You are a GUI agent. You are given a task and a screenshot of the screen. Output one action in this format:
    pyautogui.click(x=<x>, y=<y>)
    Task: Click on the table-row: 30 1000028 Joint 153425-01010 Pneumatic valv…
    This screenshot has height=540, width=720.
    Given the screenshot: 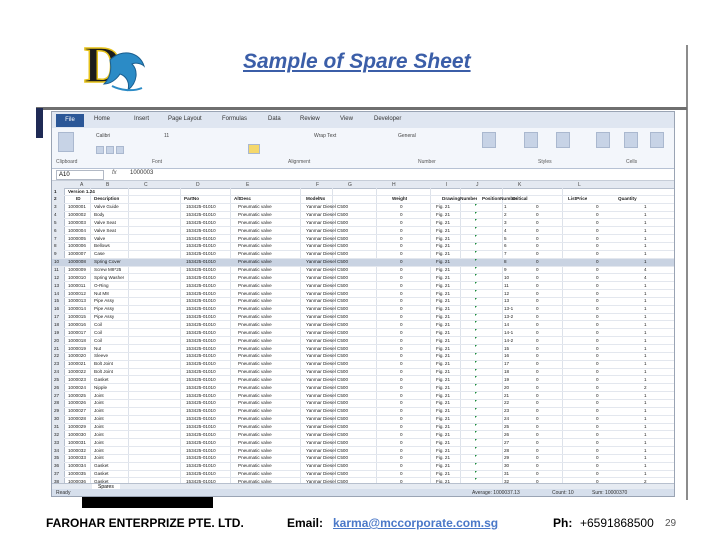 What is the action you would take?
    pyautogui.click(x=363, y=419)
    